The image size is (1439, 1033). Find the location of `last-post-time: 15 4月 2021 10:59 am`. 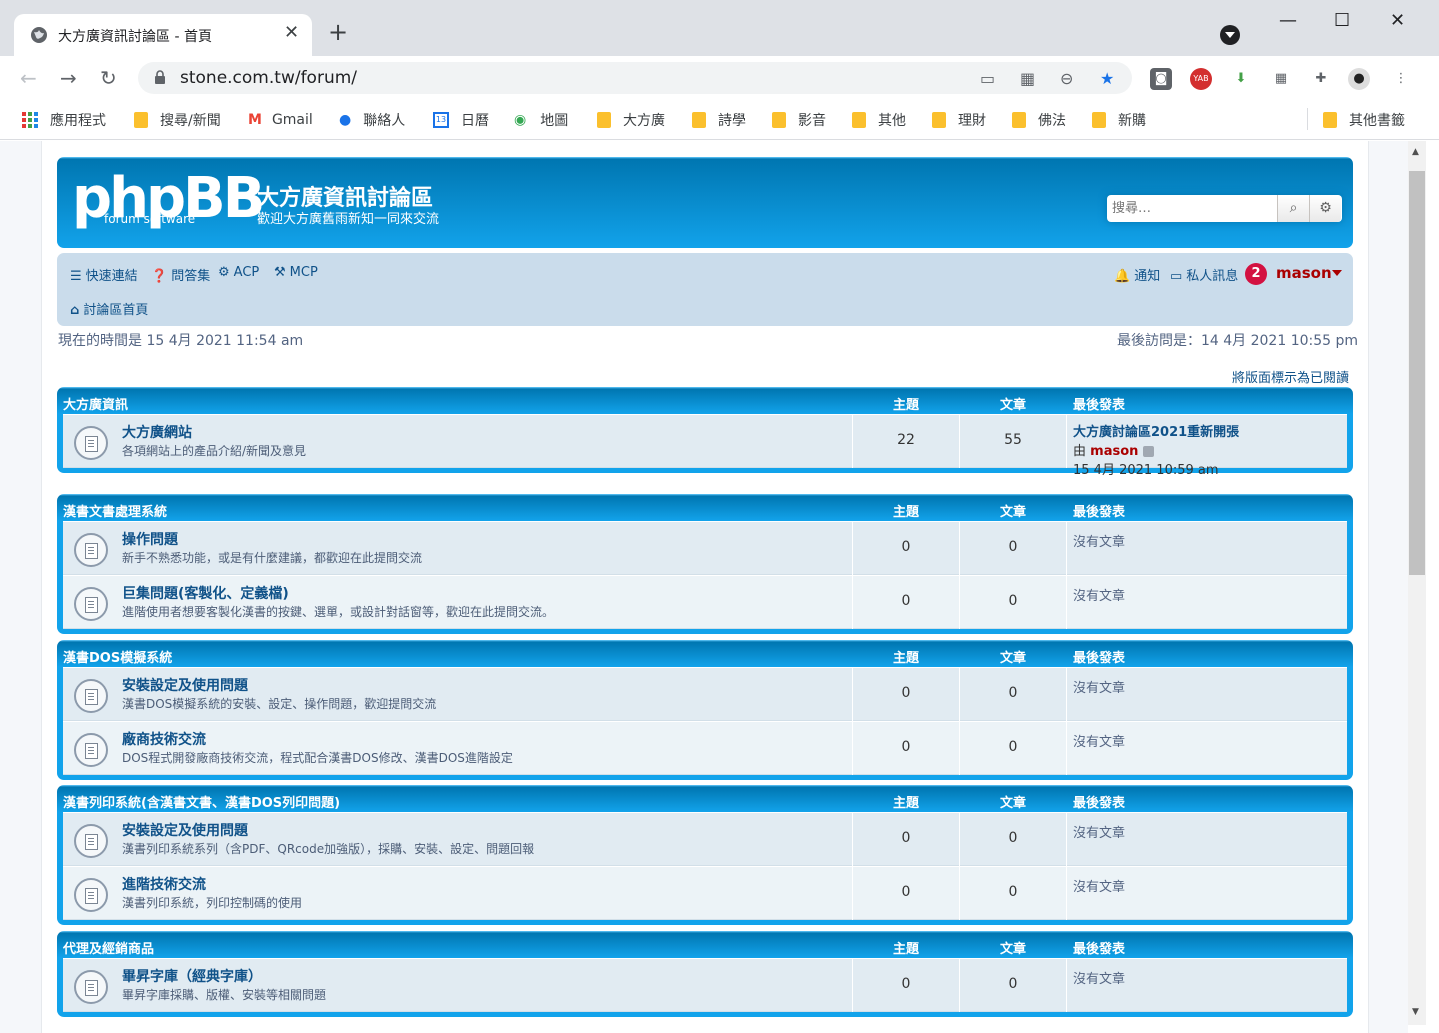

last-post-time: 15 4月 2021 10:59 am is located at coordinates (1146, 470).